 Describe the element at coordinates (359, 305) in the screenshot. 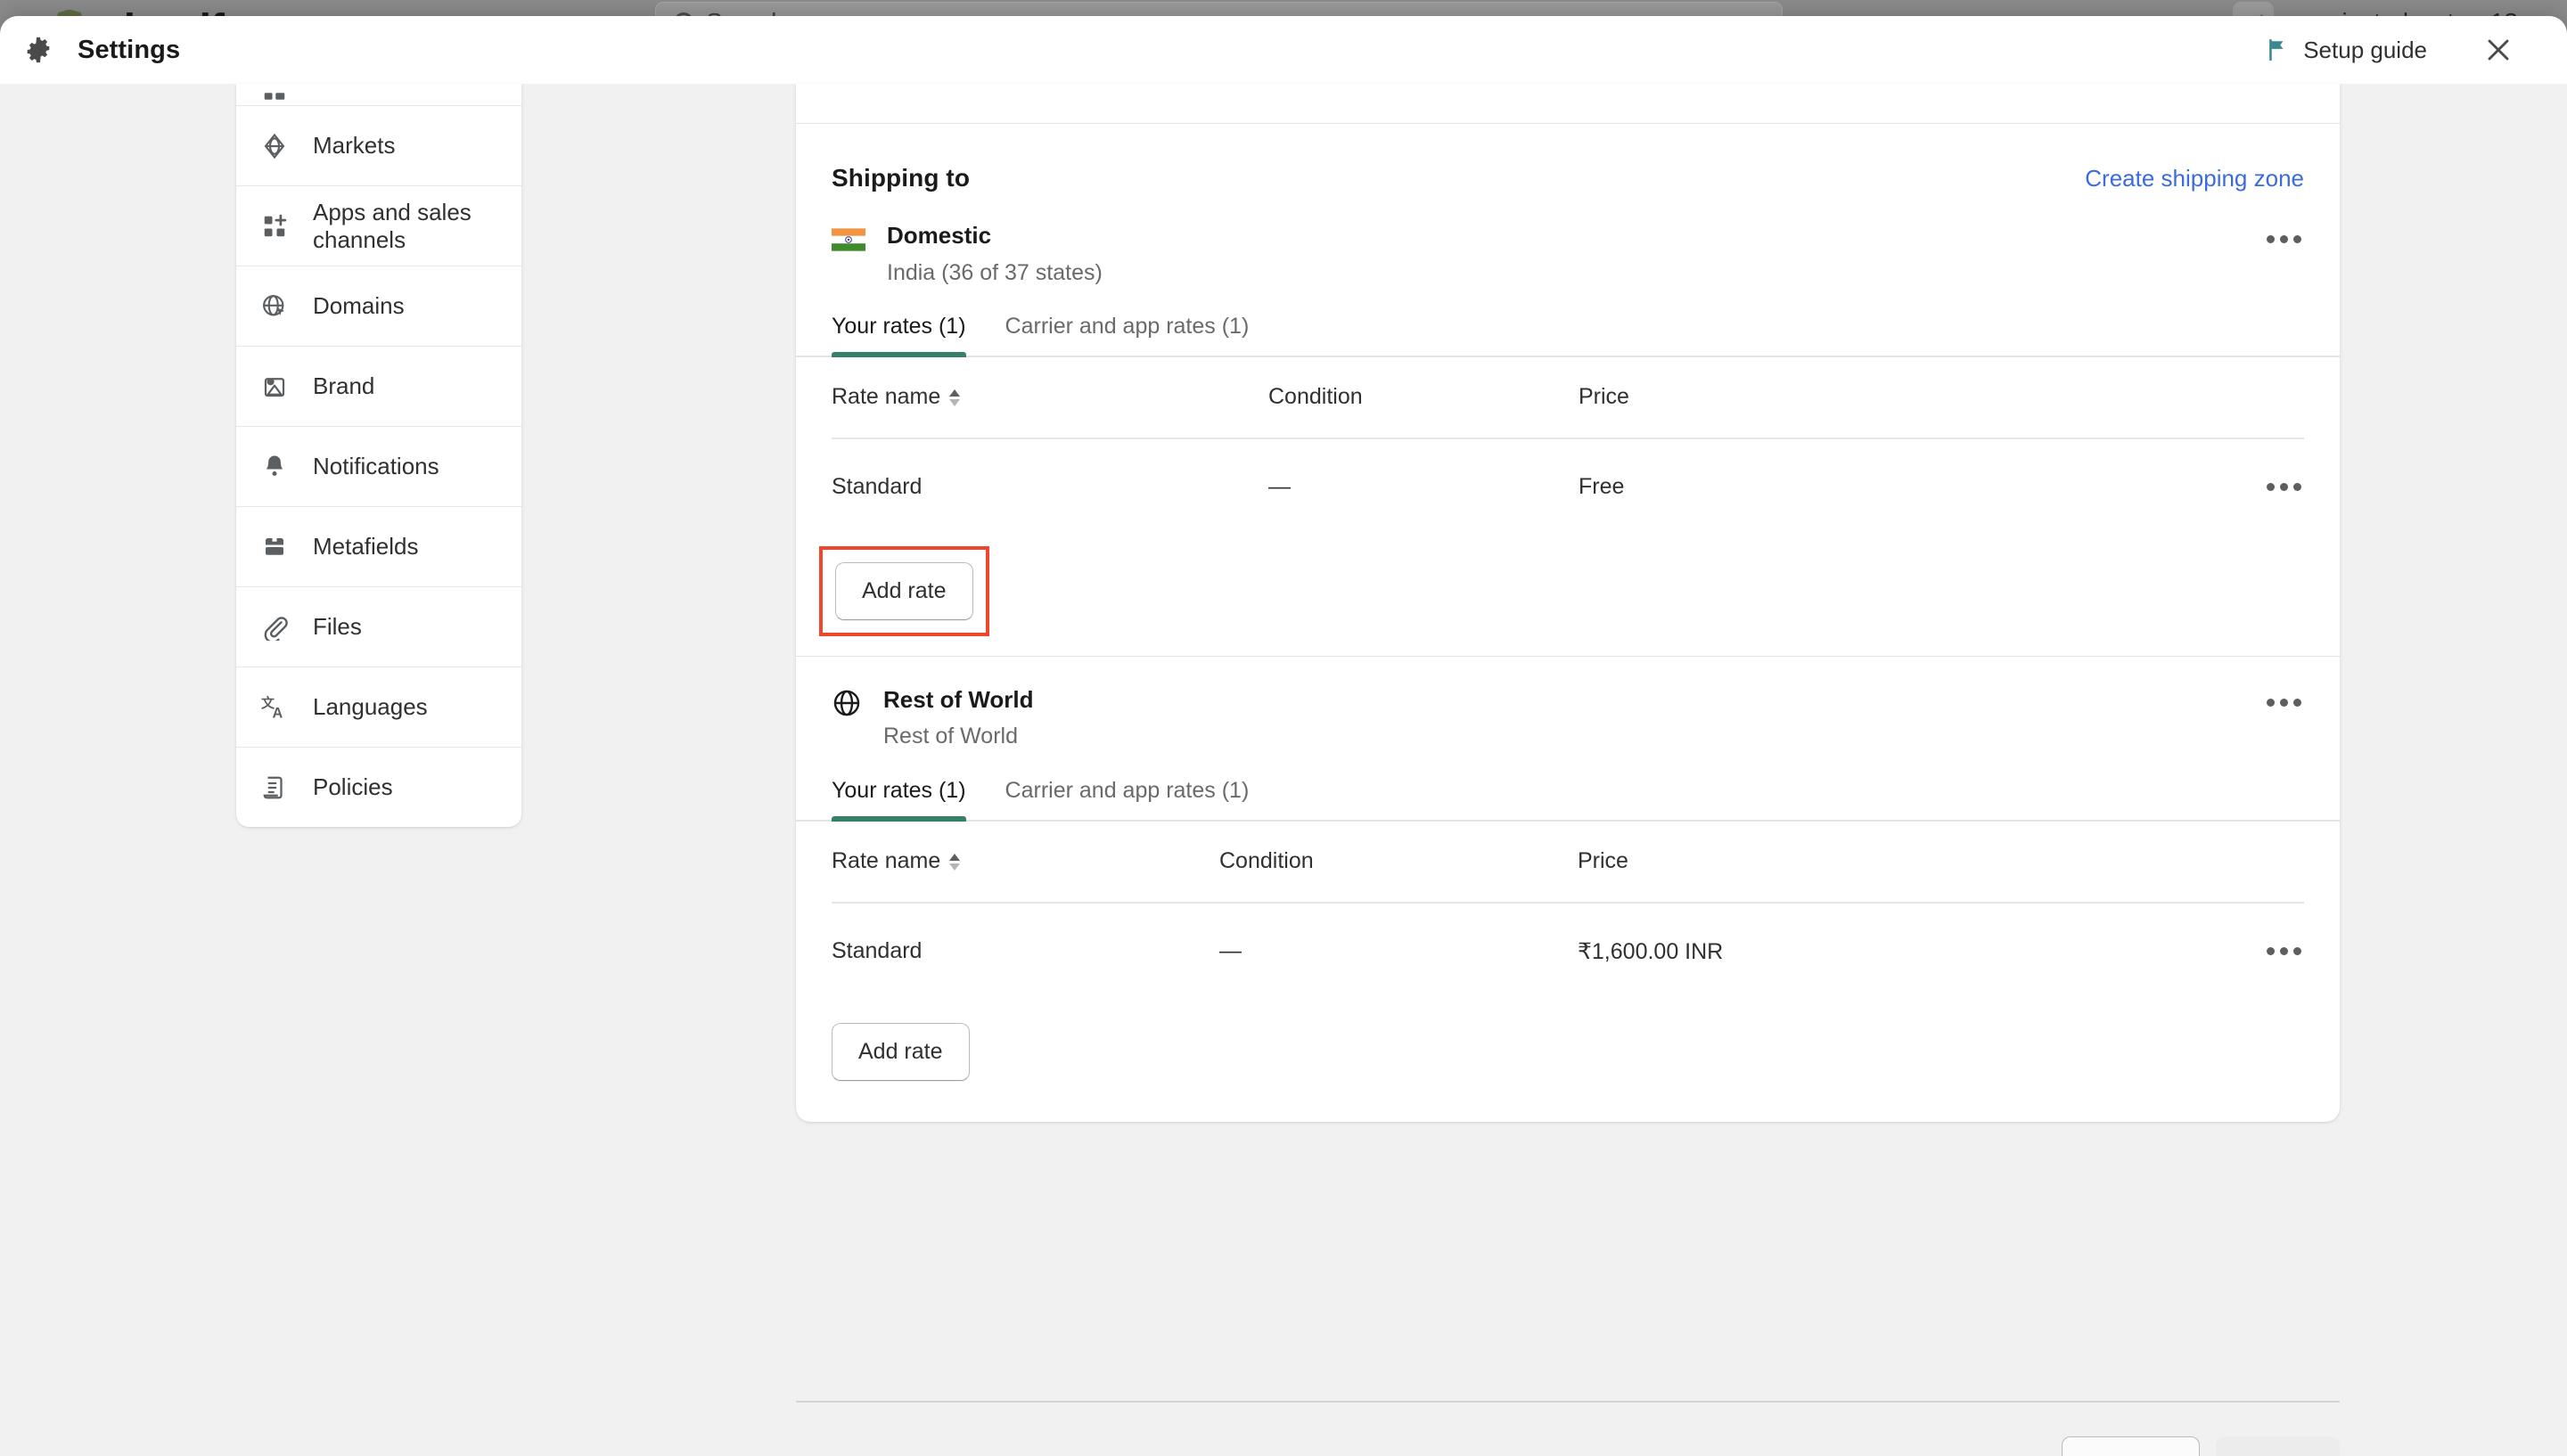

I see `sidebar-item-label: Domains` at that location.